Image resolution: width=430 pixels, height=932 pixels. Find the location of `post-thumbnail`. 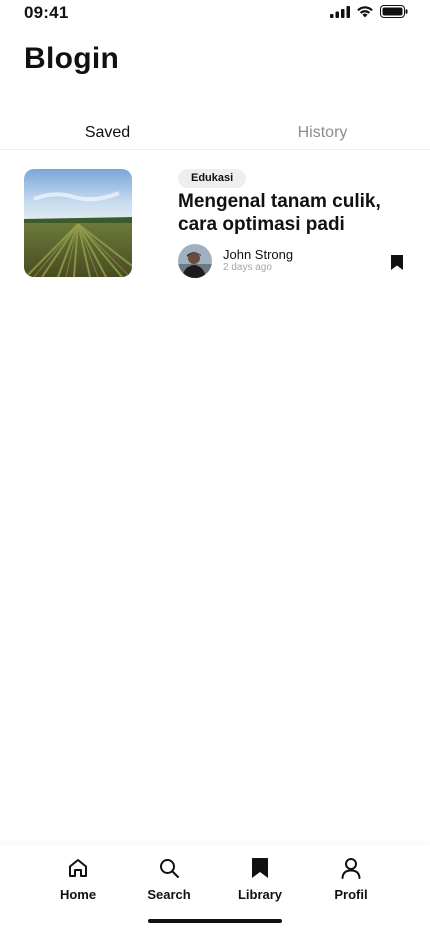

post-thumbnail is located at coordinates (78, 223).